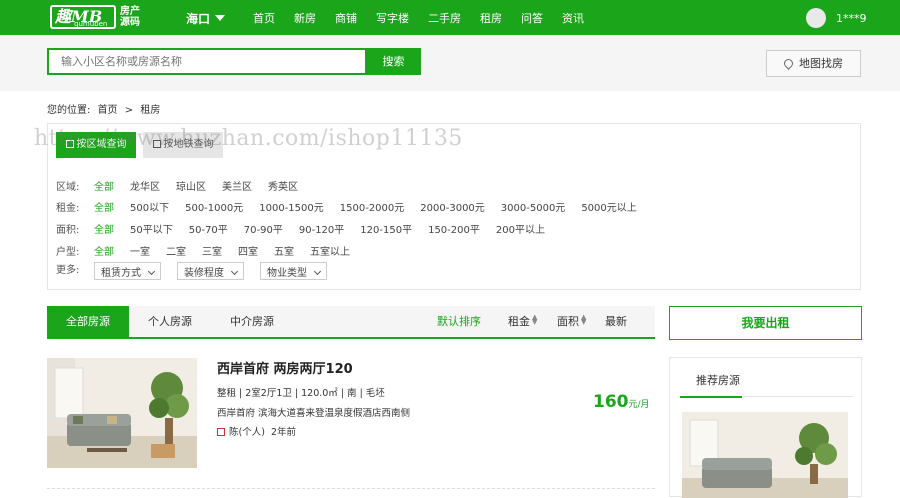 The height and width of the screenshot is (498, 900). Describe the element at coordinates (351, 322) in the screenshot. I see `listing-toolbar: 全部房源 个人房源 中介房源 默认排序 租金 ▲ ▼ 面积 ▲ ▼ 最新` at that location.